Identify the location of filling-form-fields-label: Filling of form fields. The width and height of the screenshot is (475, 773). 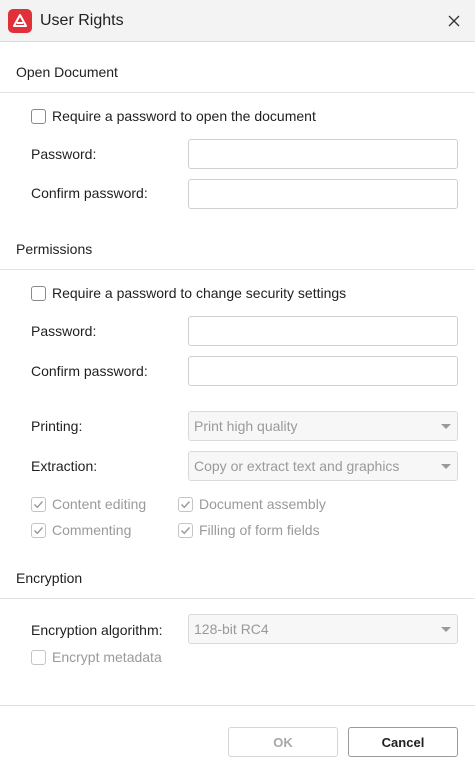
(259, 530).